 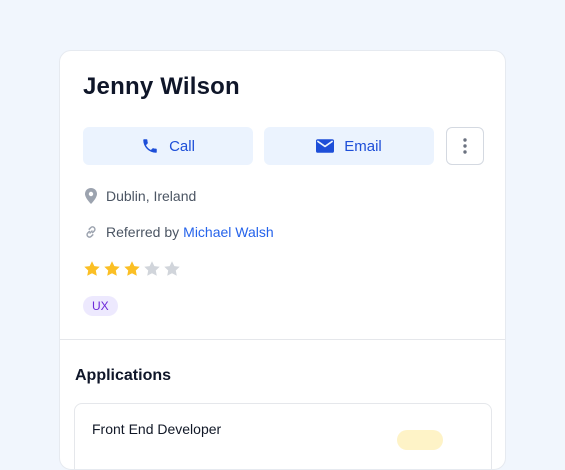 I want to click on referral-prefix: Referred by, so click(x=143, y=232).